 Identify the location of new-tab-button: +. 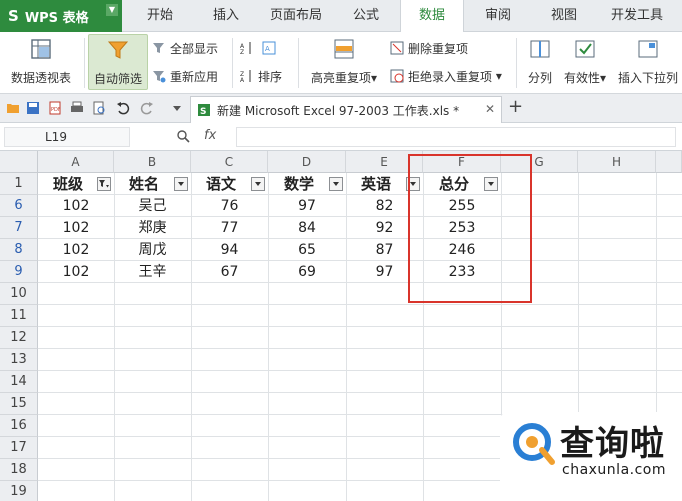
(515, 106).